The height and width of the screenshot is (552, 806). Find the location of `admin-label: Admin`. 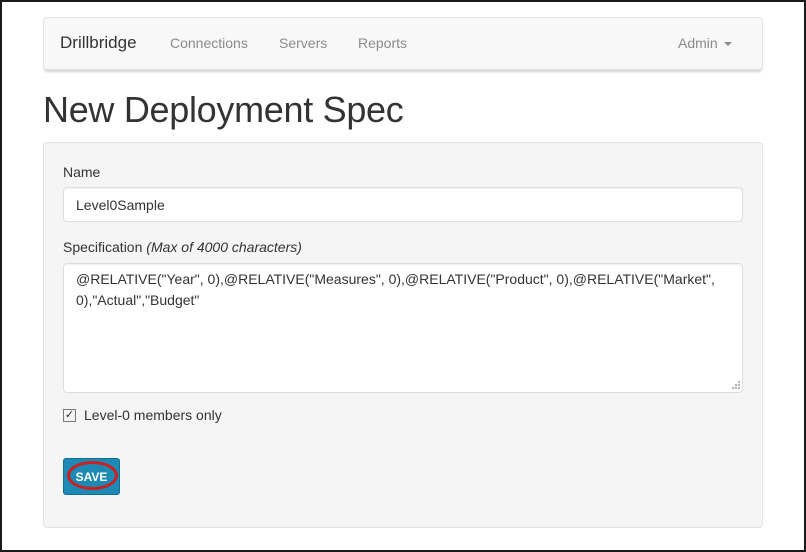

admin-label: Admin is located at coordinates (698, 43).